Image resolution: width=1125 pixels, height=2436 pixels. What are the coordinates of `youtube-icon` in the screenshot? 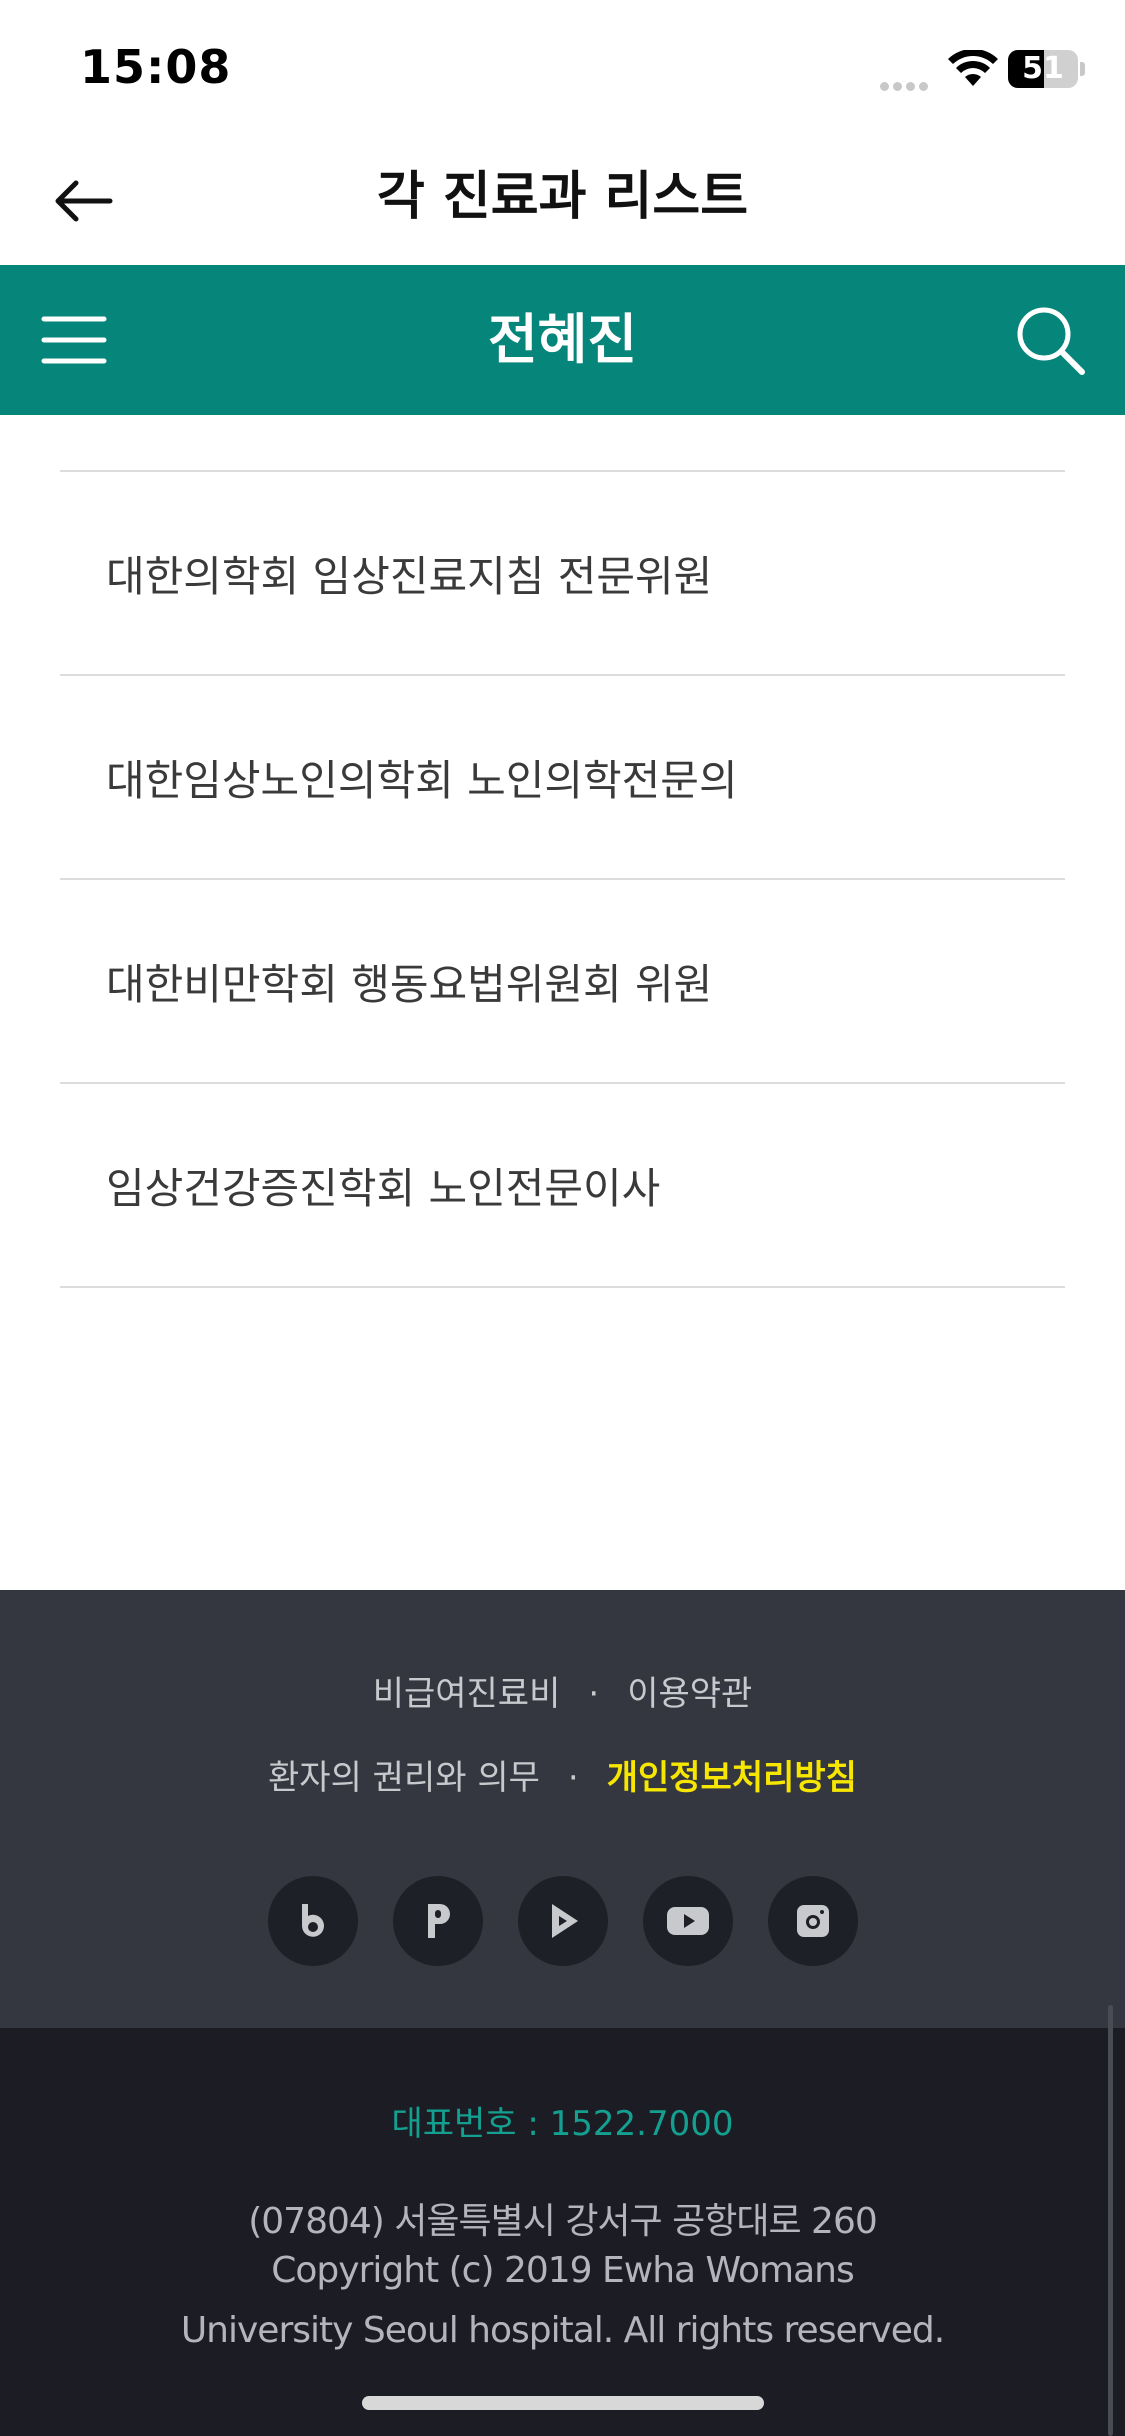 It's located at (687, 1921).